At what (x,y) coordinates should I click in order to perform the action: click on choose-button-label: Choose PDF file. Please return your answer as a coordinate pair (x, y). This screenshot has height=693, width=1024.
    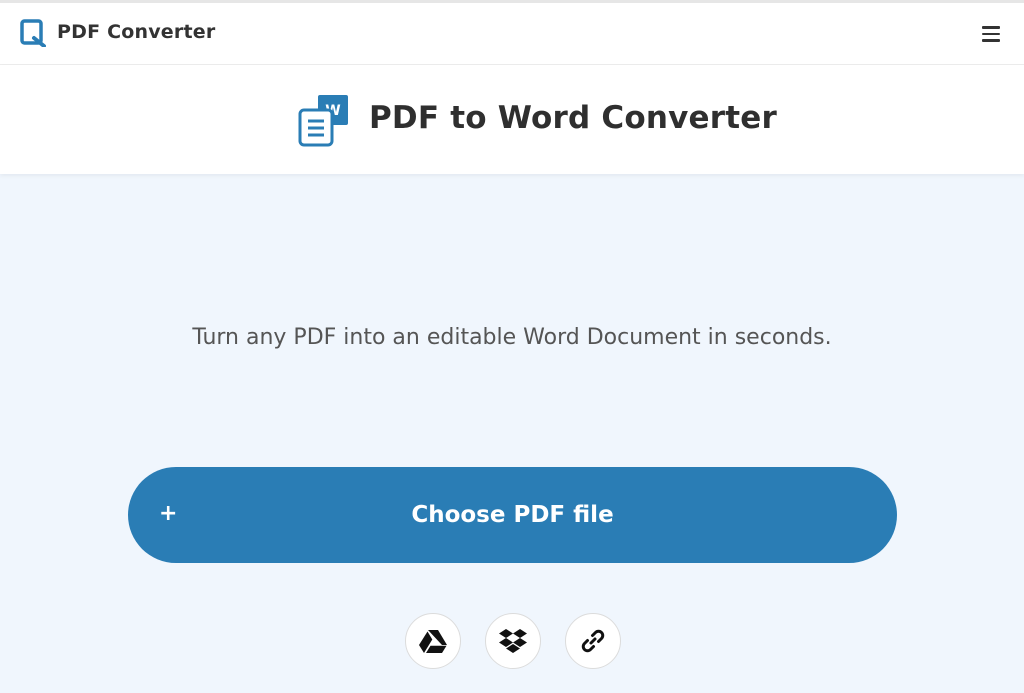
    Looking at the image, I should click on (512, 515).